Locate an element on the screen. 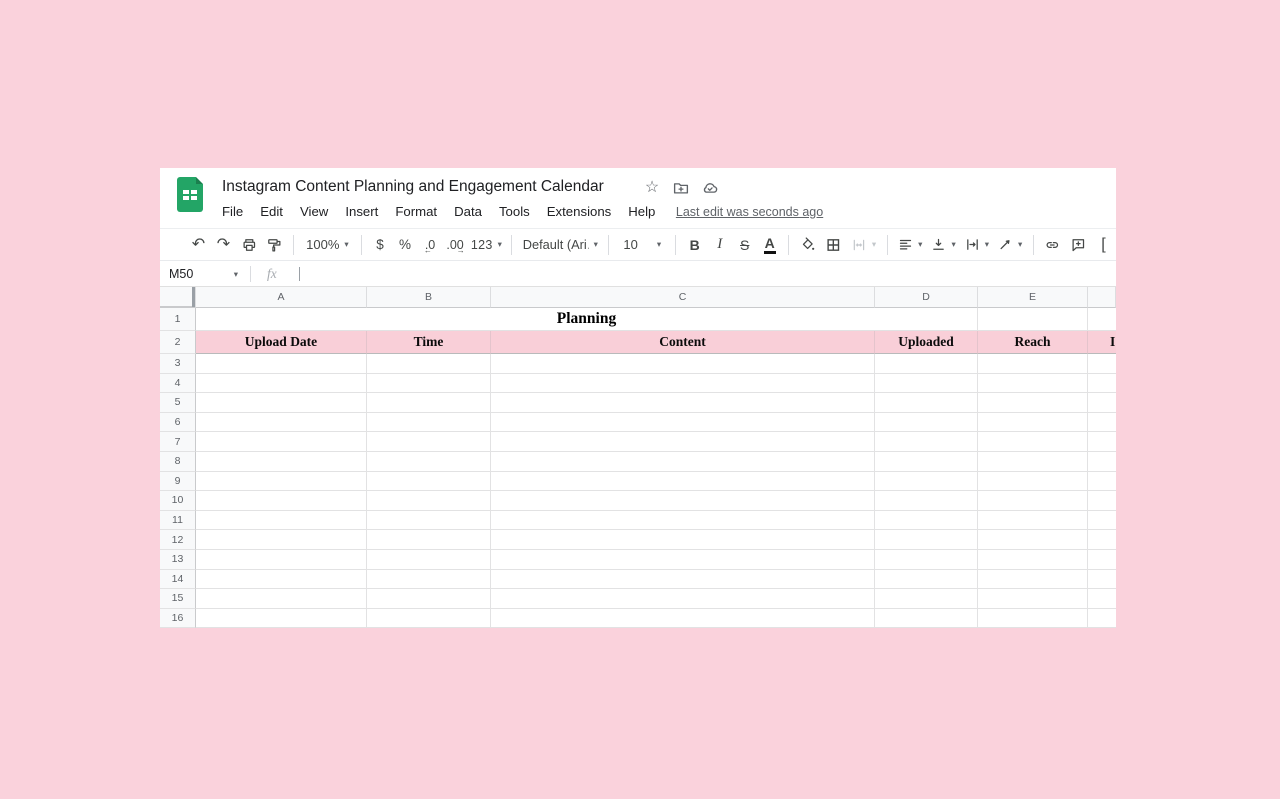  text-wrap-button: ▾ is located at coordinates (977, 245).